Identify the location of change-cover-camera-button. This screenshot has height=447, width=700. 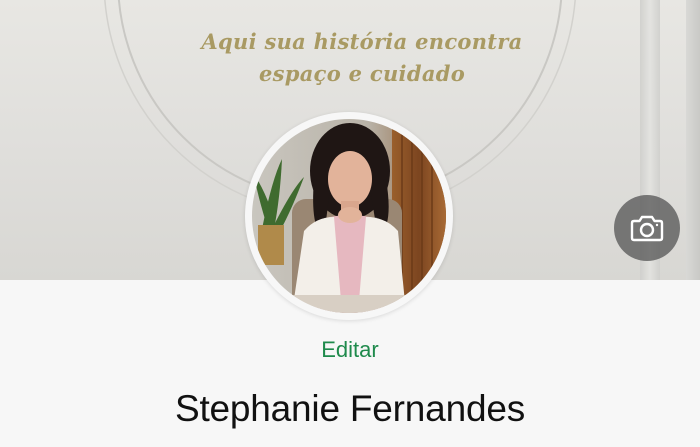
(647, 228).